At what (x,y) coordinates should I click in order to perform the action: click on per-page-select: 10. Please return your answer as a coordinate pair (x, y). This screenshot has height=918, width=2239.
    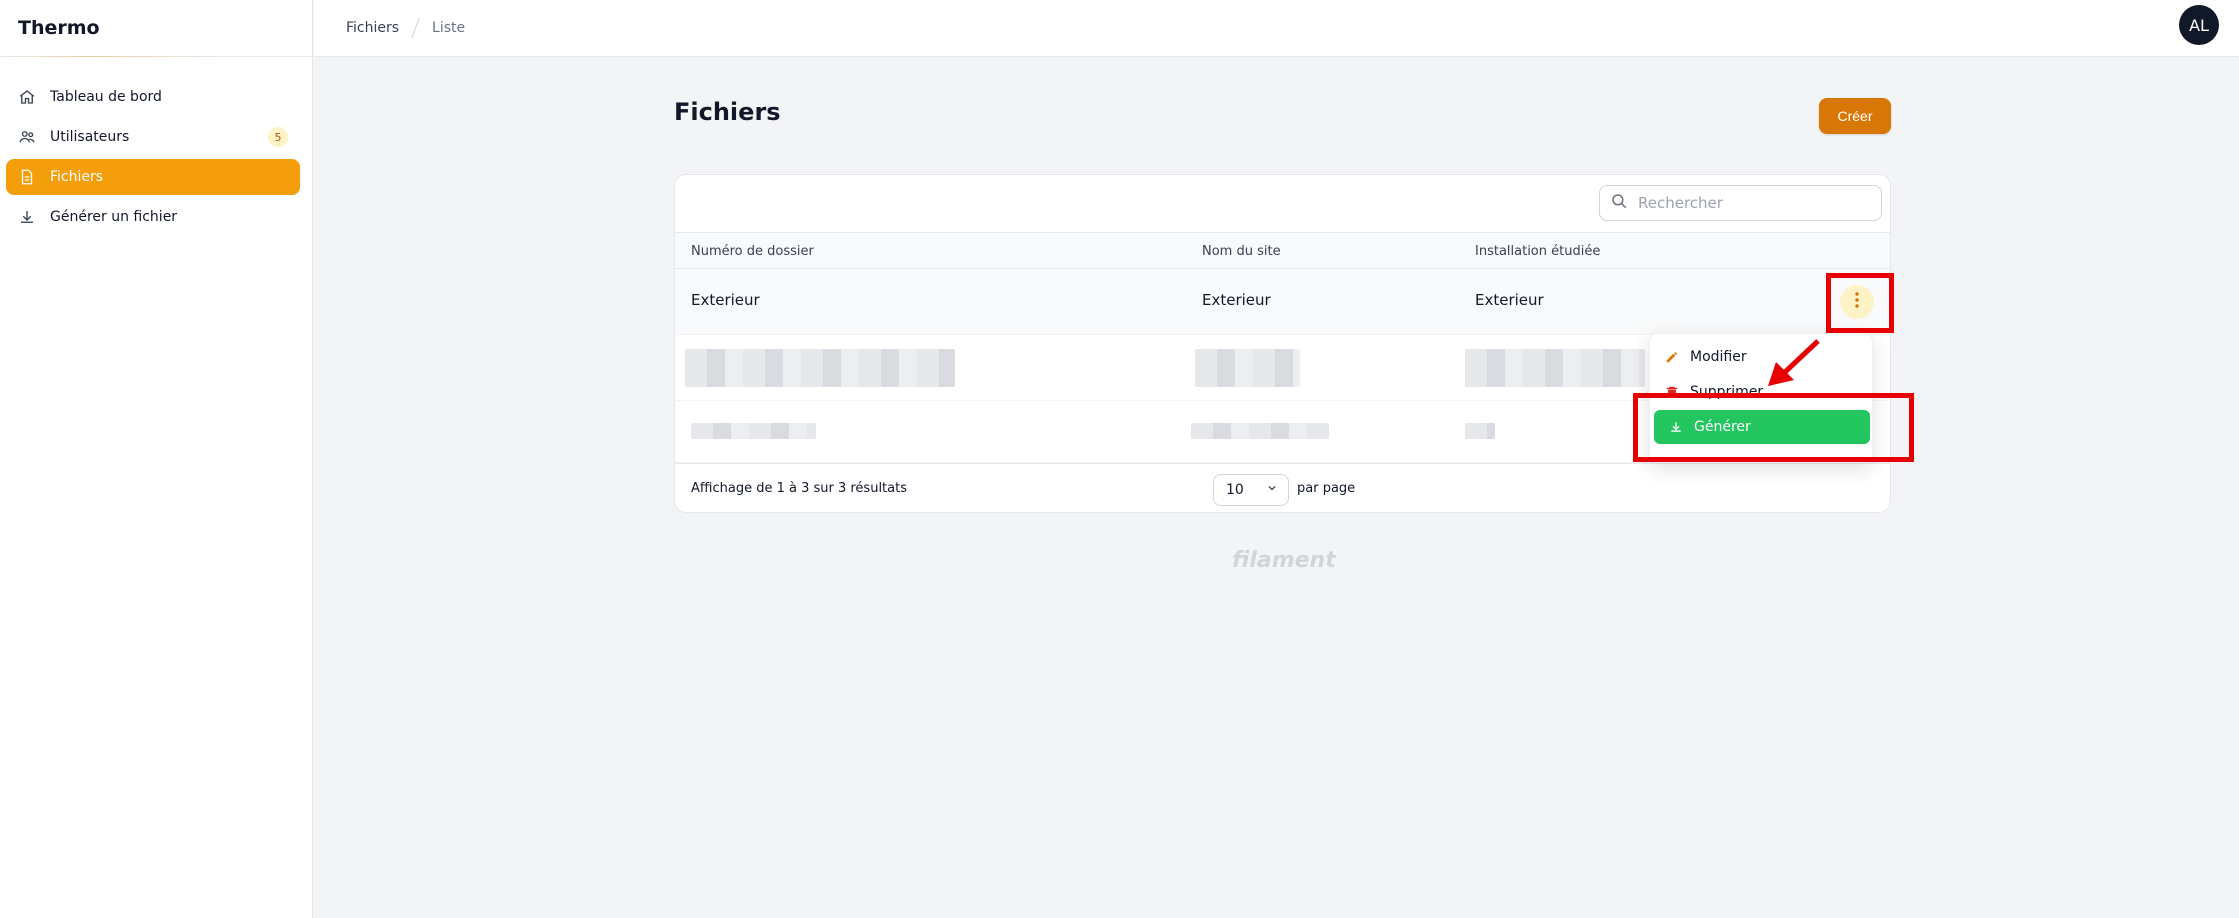
    Looking at the image, I should click on (1251, 490).